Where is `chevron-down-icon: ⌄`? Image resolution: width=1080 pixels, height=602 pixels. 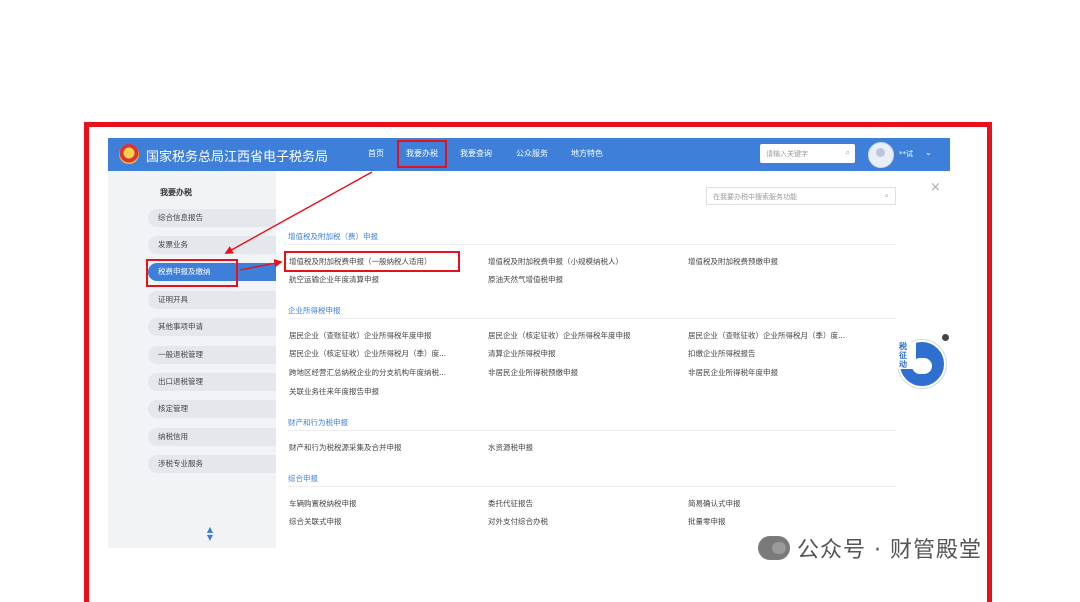 chevron-down-icon: ⌄ is located at coordinates (928, 152).